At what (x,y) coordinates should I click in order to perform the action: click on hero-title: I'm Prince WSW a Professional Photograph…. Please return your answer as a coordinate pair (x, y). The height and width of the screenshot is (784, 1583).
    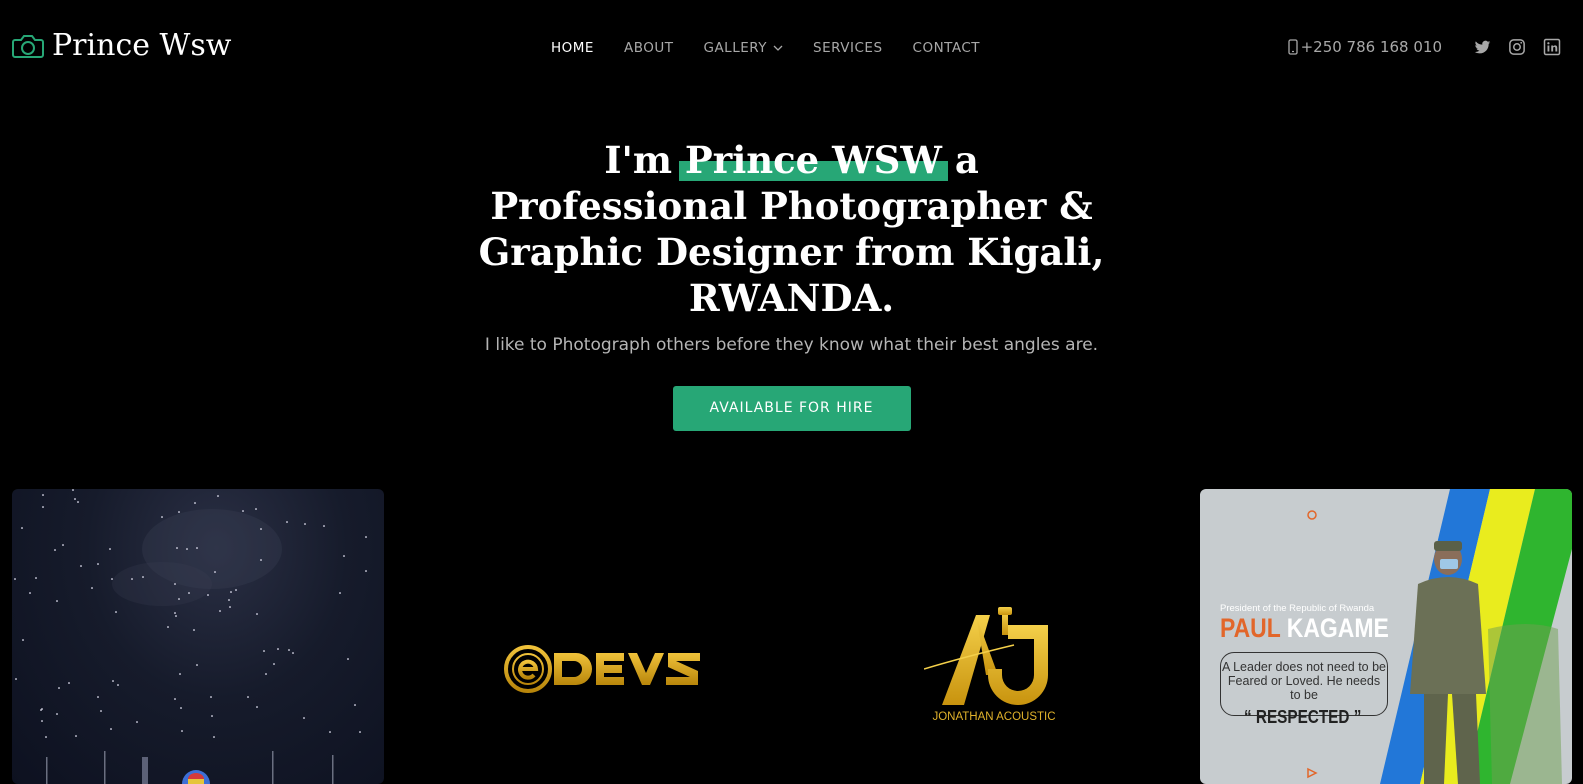
    Looking at the image, I should click on (792, 229).